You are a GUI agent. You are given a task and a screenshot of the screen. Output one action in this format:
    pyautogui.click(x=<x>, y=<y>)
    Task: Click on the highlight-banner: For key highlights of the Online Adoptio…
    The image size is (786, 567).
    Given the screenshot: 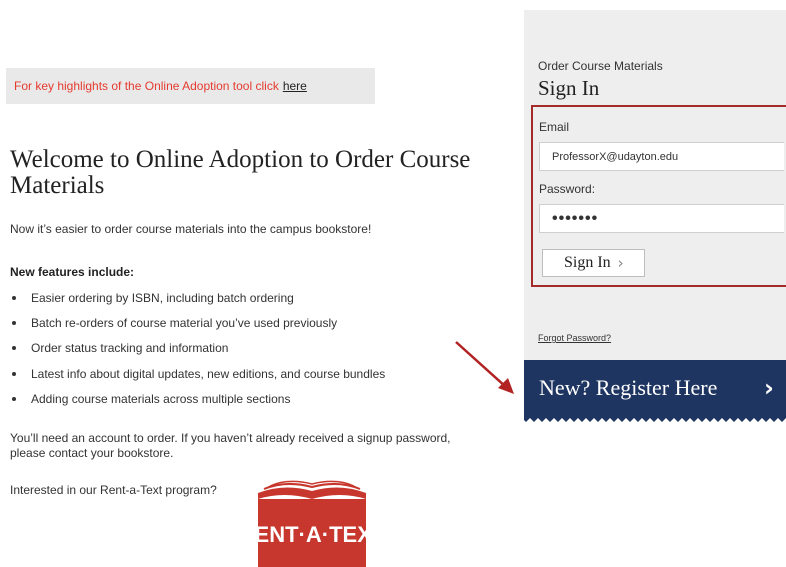 What is the action you would take?
    pyautogui.click(x=190, y=86)
    